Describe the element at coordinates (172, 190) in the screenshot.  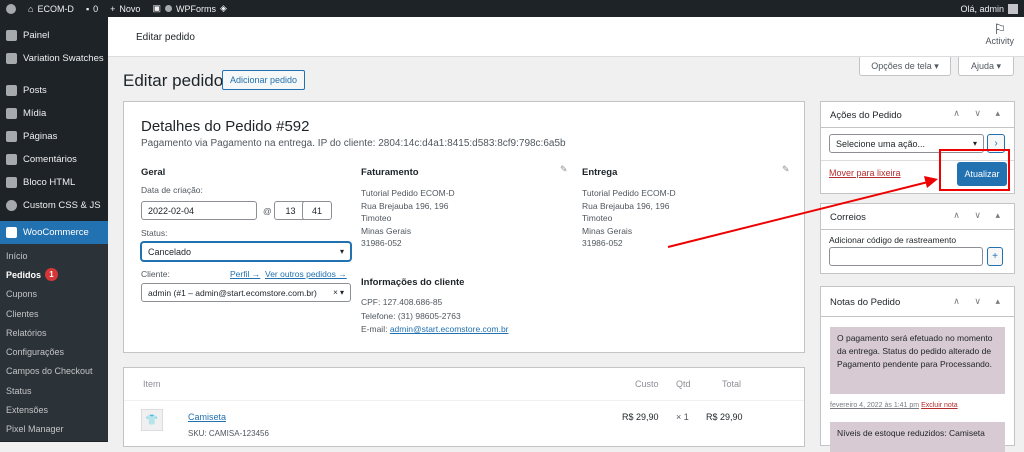
I see `created-label: Data de criação:` at that location.